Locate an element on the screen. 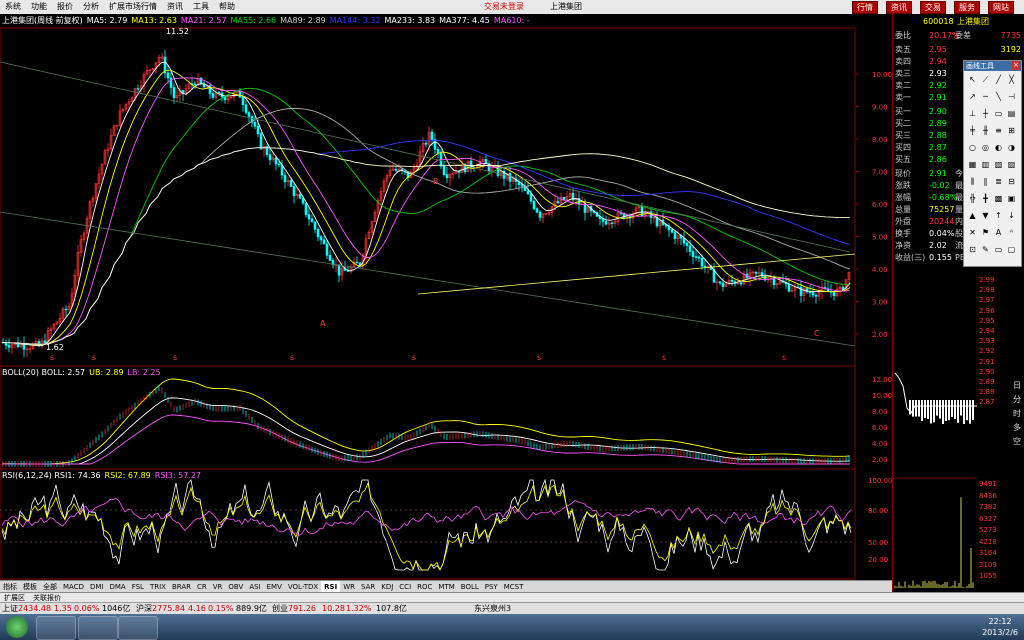  close-icon: × is located at coordinates (1016, 65).